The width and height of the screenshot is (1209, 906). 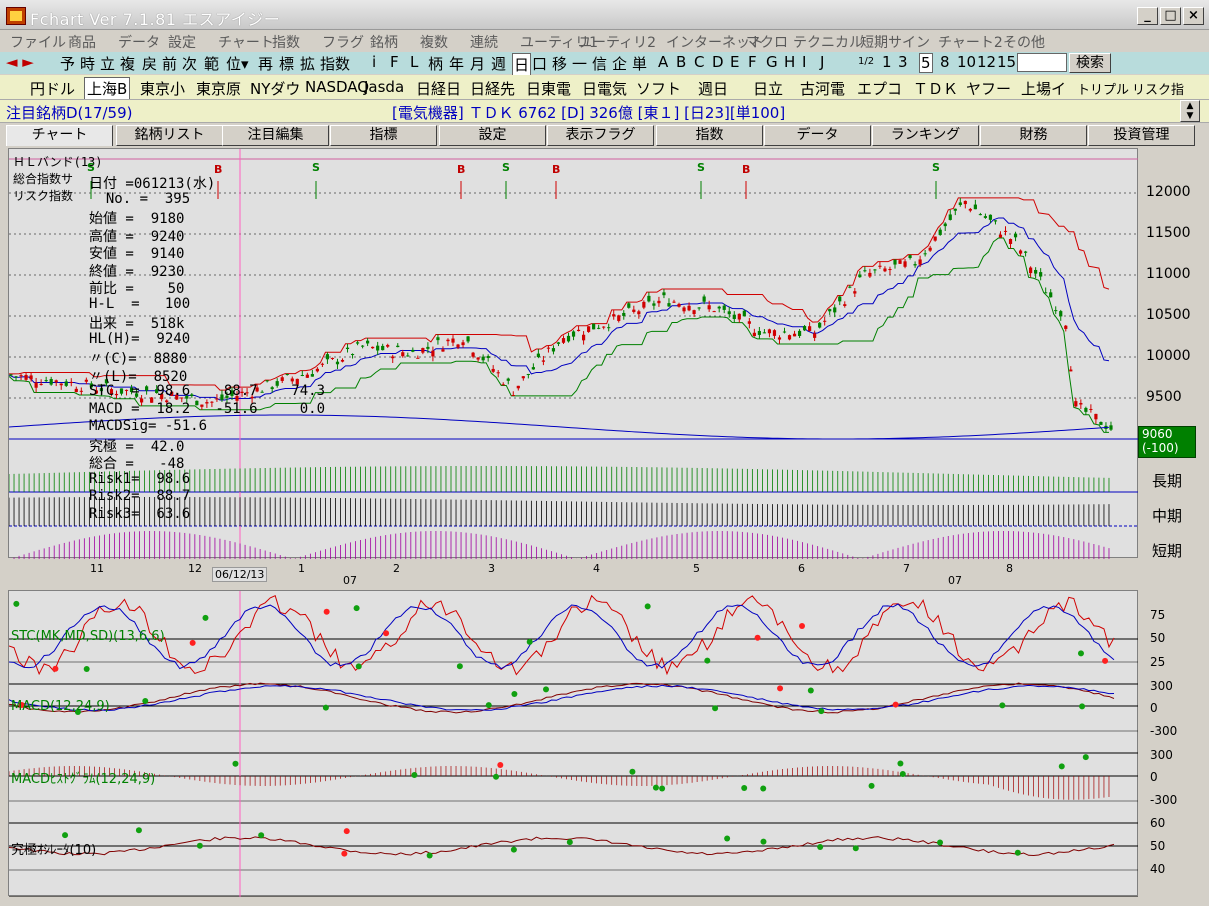 I want to click on menu-item: テクニカル, so click(x=828, y=42).